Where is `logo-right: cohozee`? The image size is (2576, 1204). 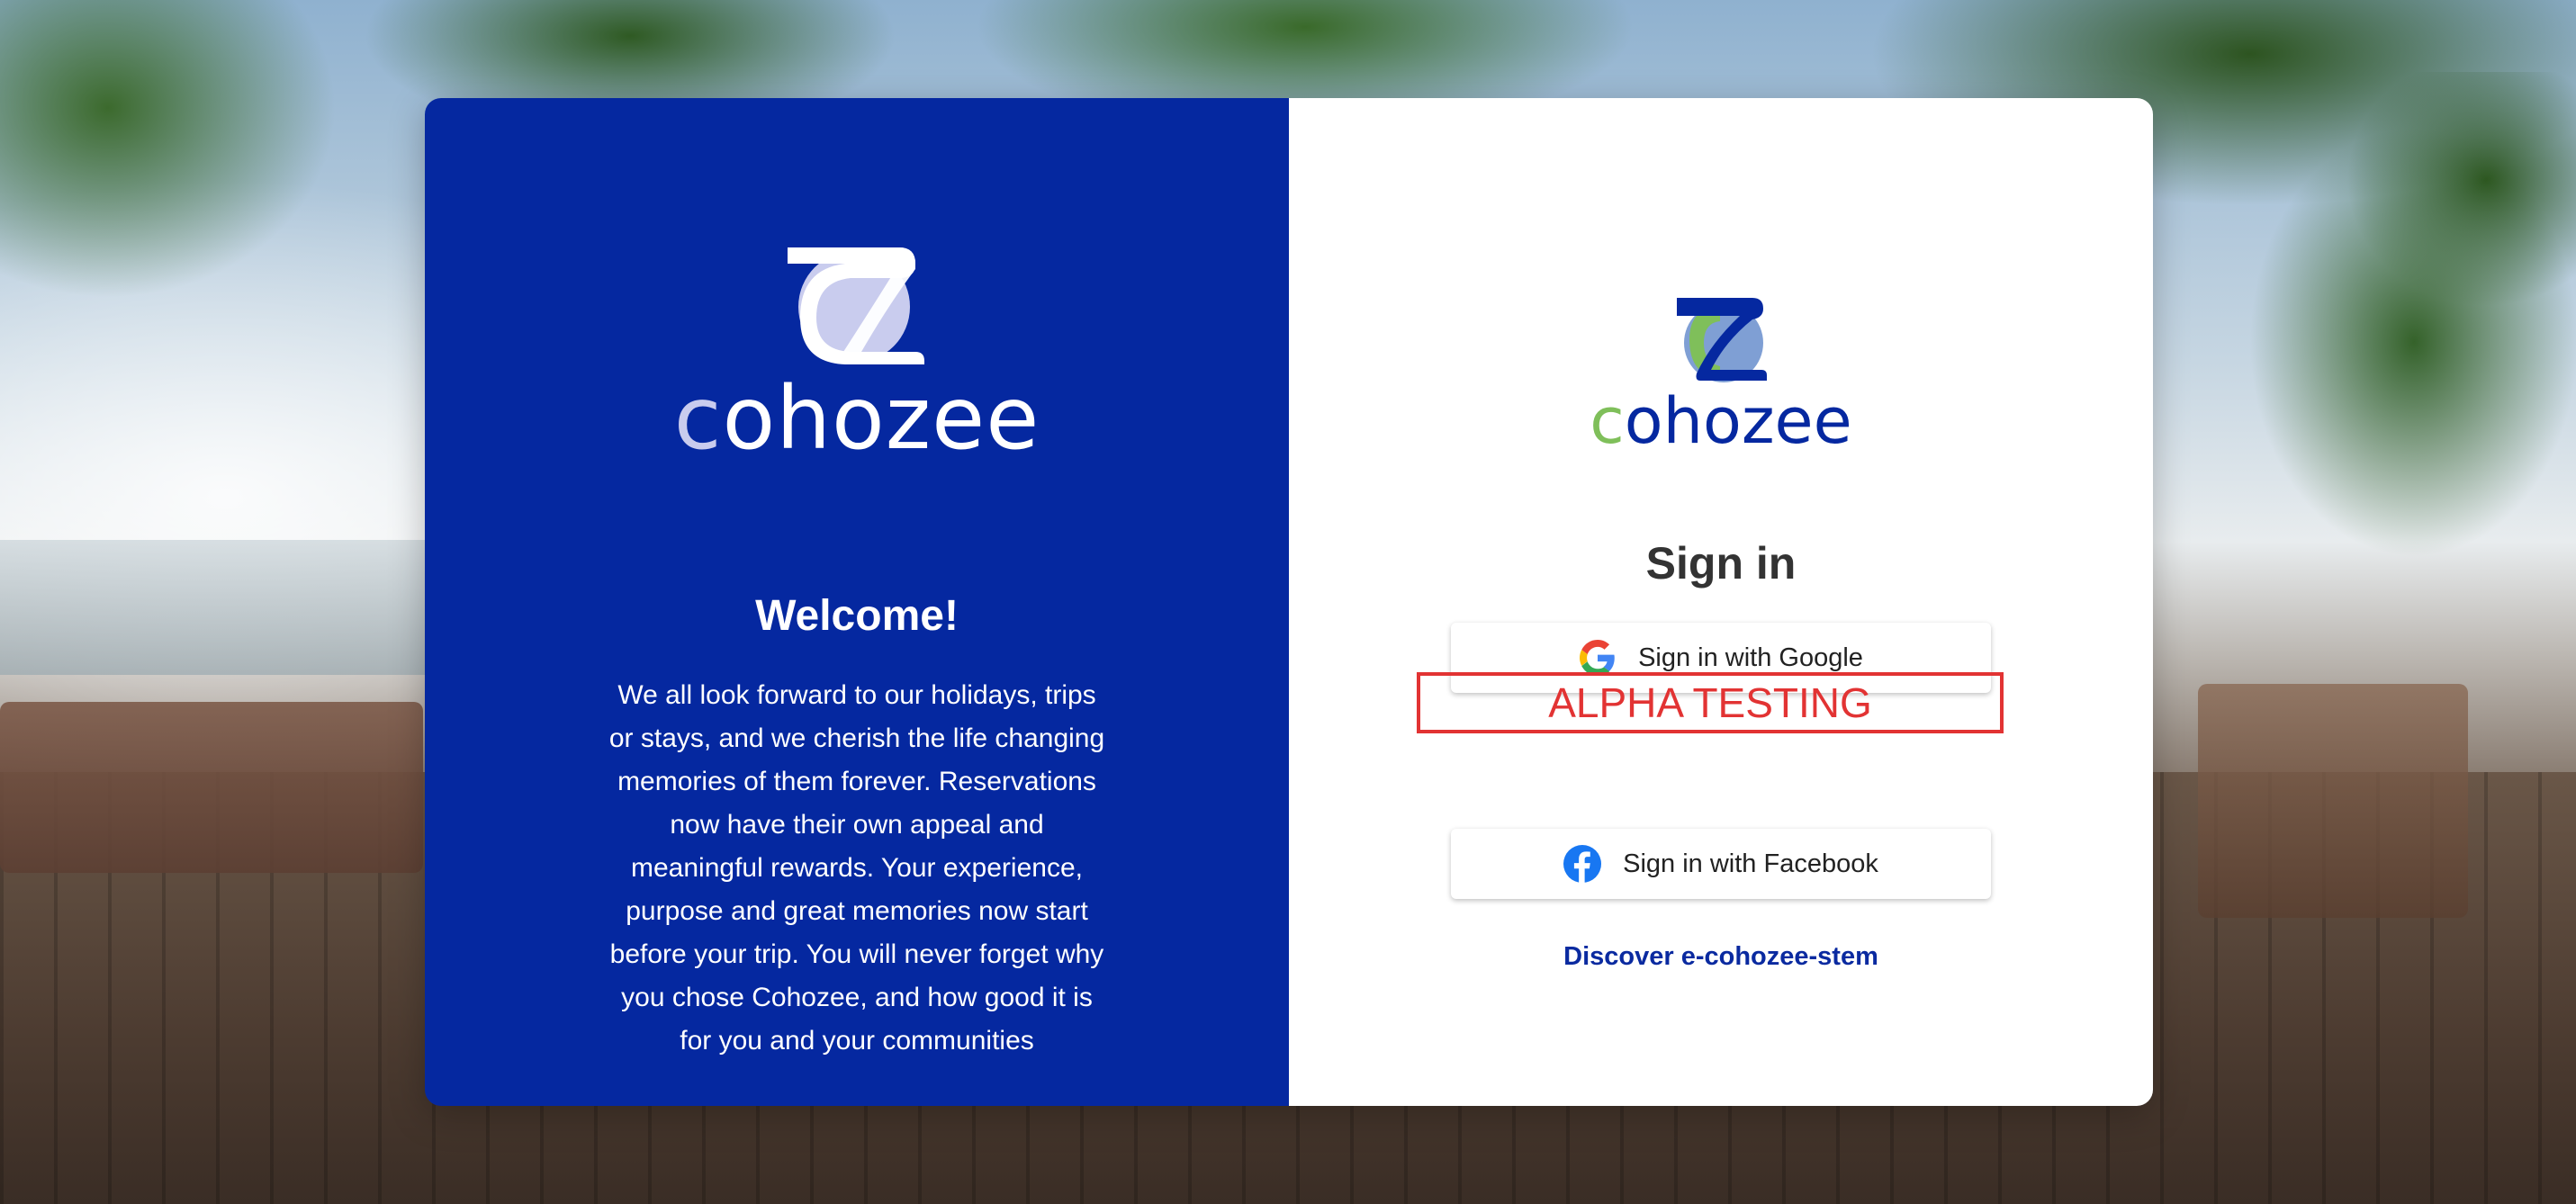
logo-right: cohozee is located at coordinates (1721, 374).